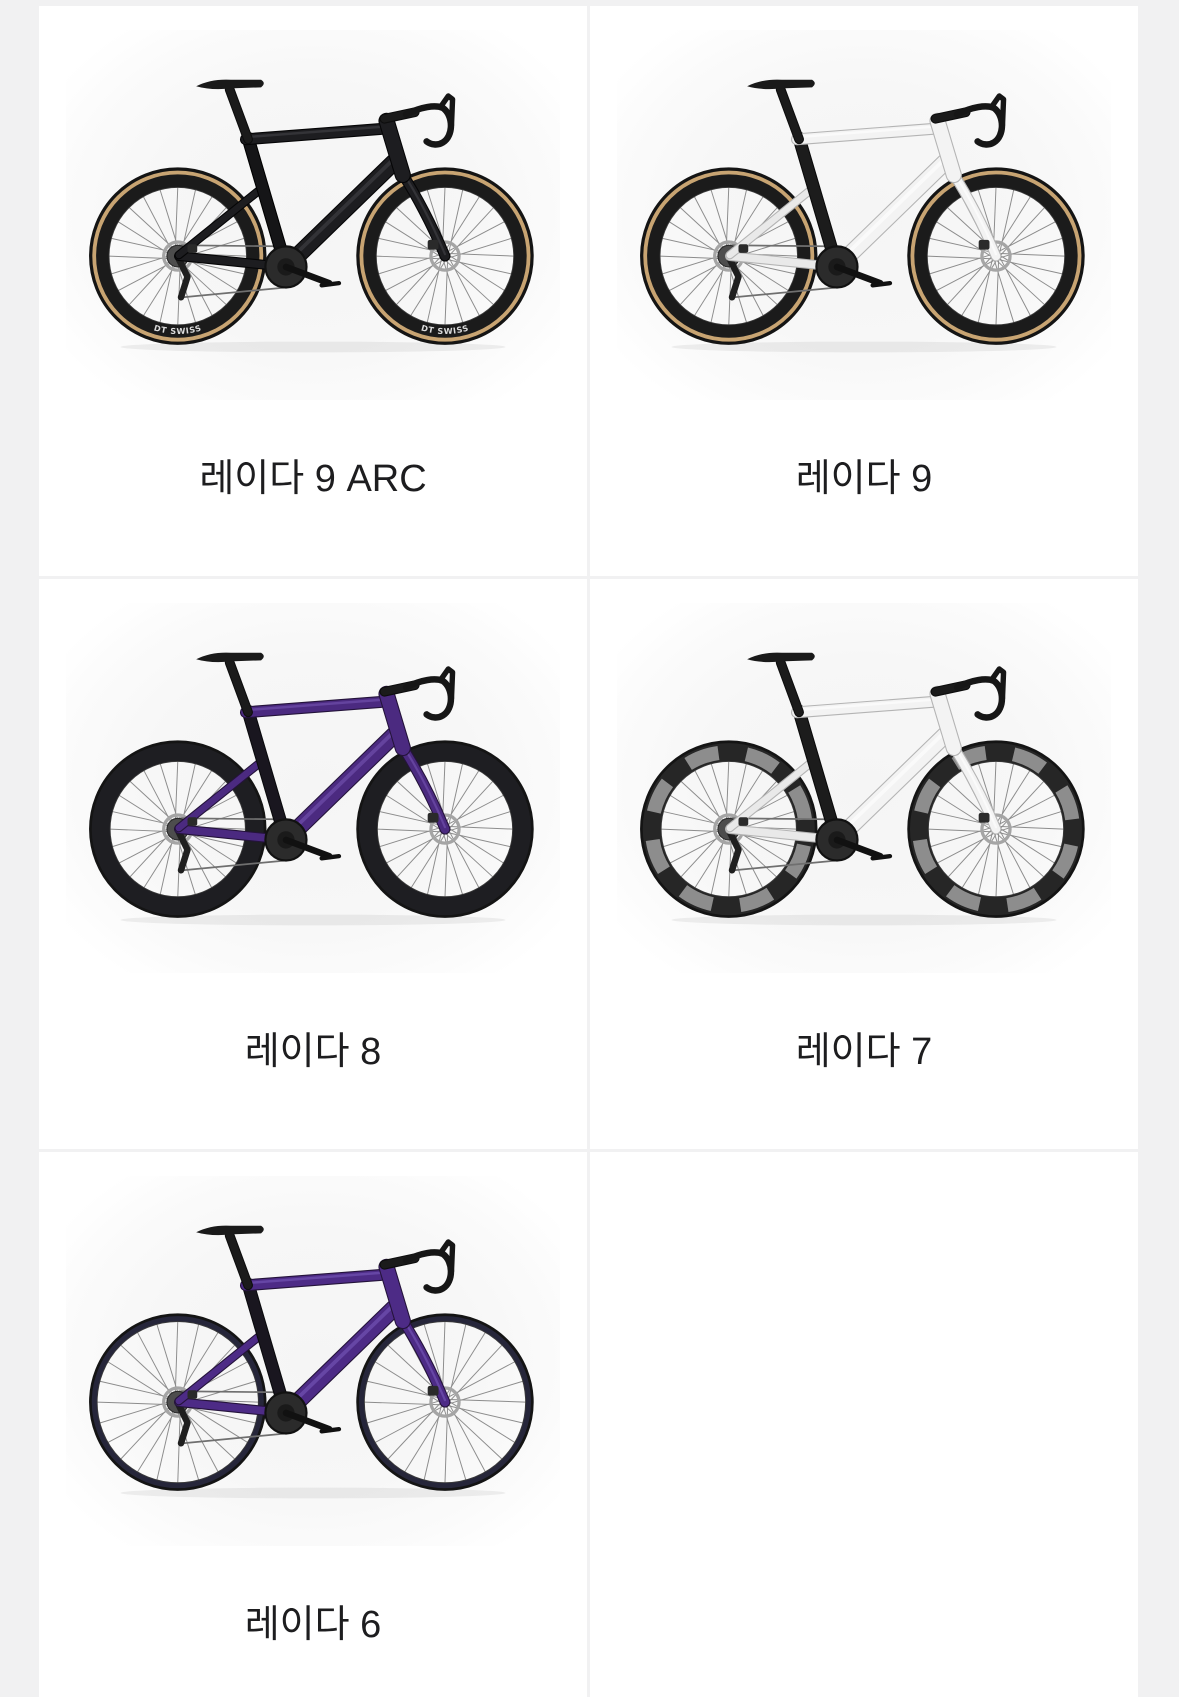 The width and height of the screenshot is (1179, 1697). What do you see at coordinates (864, 479) in the screenshot?
I see `product-name: 레이다 9` at bounding box center [864, 479].